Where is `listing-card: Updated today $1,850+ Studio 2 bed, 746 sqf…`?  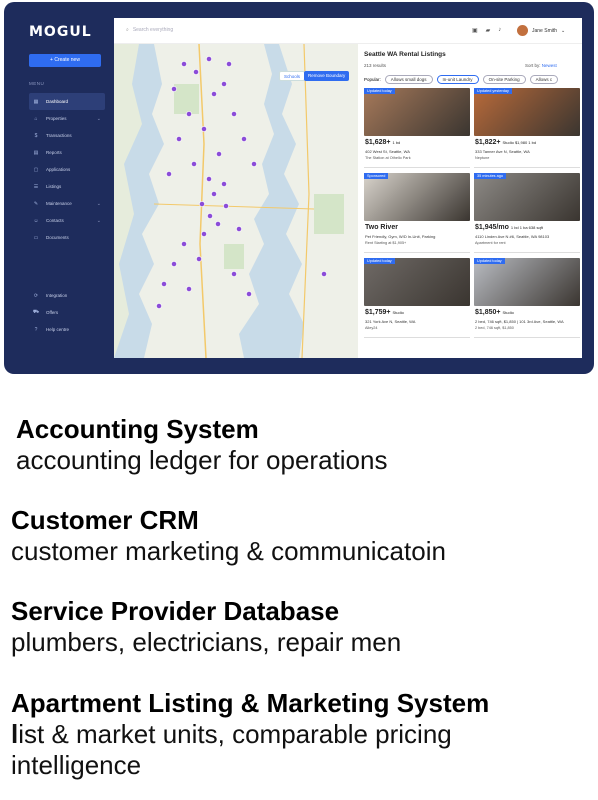 listing-card: Updated today $1,850+ Studio 2 bed, 746 sqf… is located at coordinates (527, 298).